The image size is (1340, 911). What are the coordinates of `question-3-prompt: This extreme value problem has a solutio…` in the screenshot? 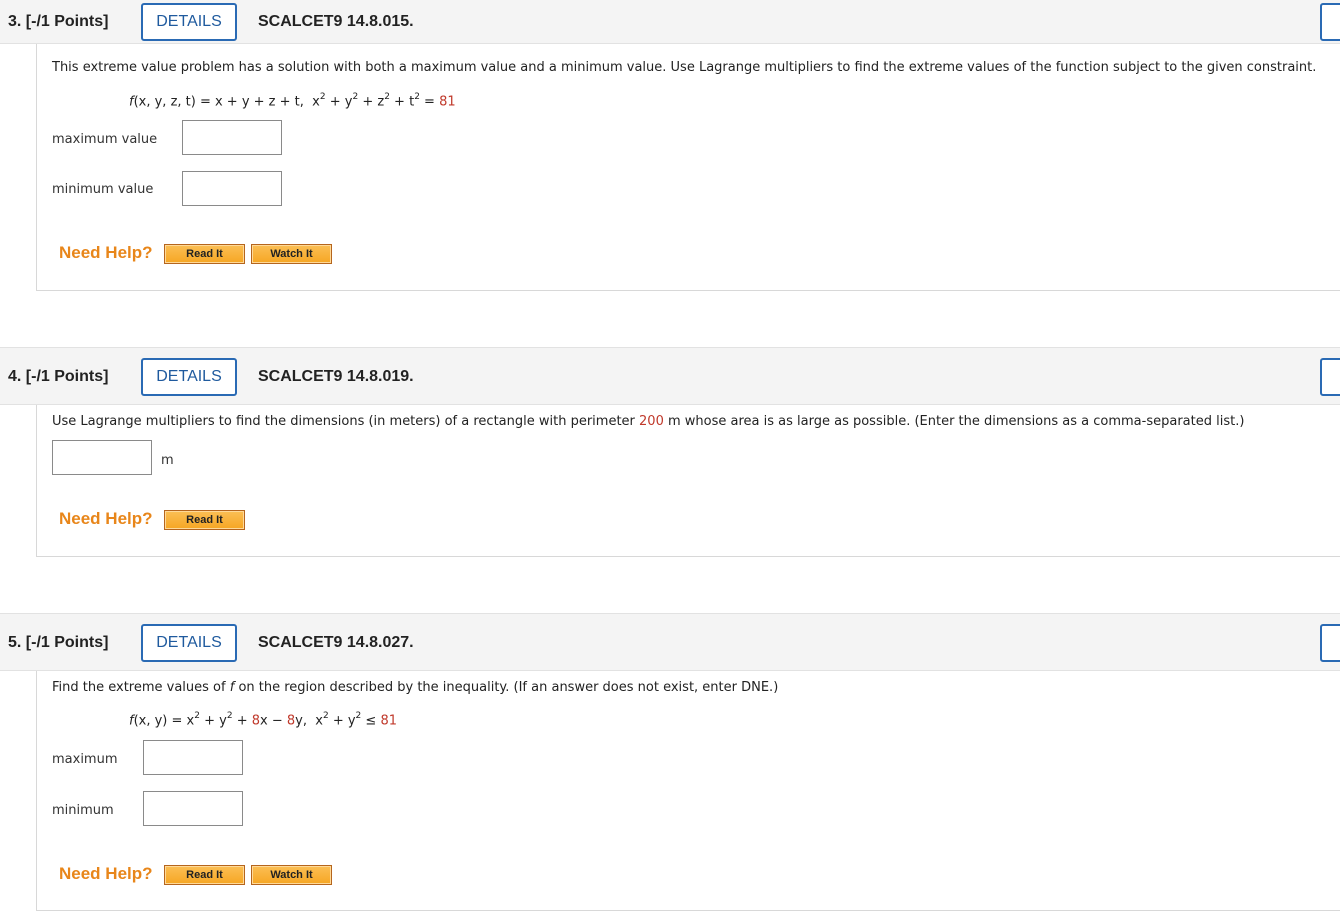 It's located at (684, 67).